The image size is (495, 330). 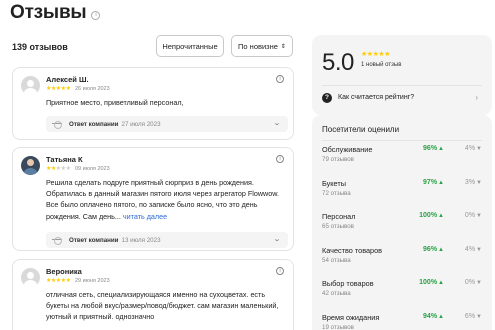 I want to click on reply-date: 13 июля 2023, so click(x=141, y=240).